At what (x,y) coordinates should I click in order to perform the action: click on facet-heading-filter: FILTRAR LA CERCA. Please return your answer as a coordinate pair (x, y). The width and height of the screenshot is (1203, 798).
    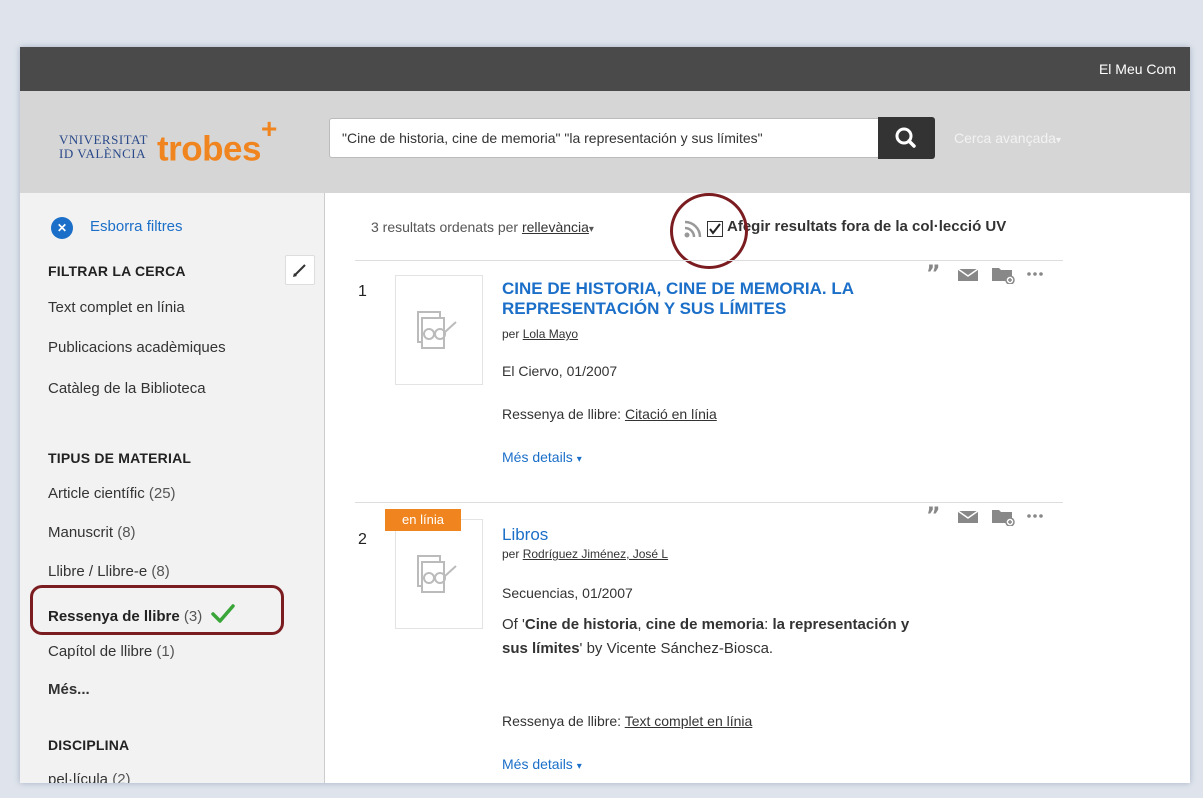
    Looking at the image, I should click on (117, 271).